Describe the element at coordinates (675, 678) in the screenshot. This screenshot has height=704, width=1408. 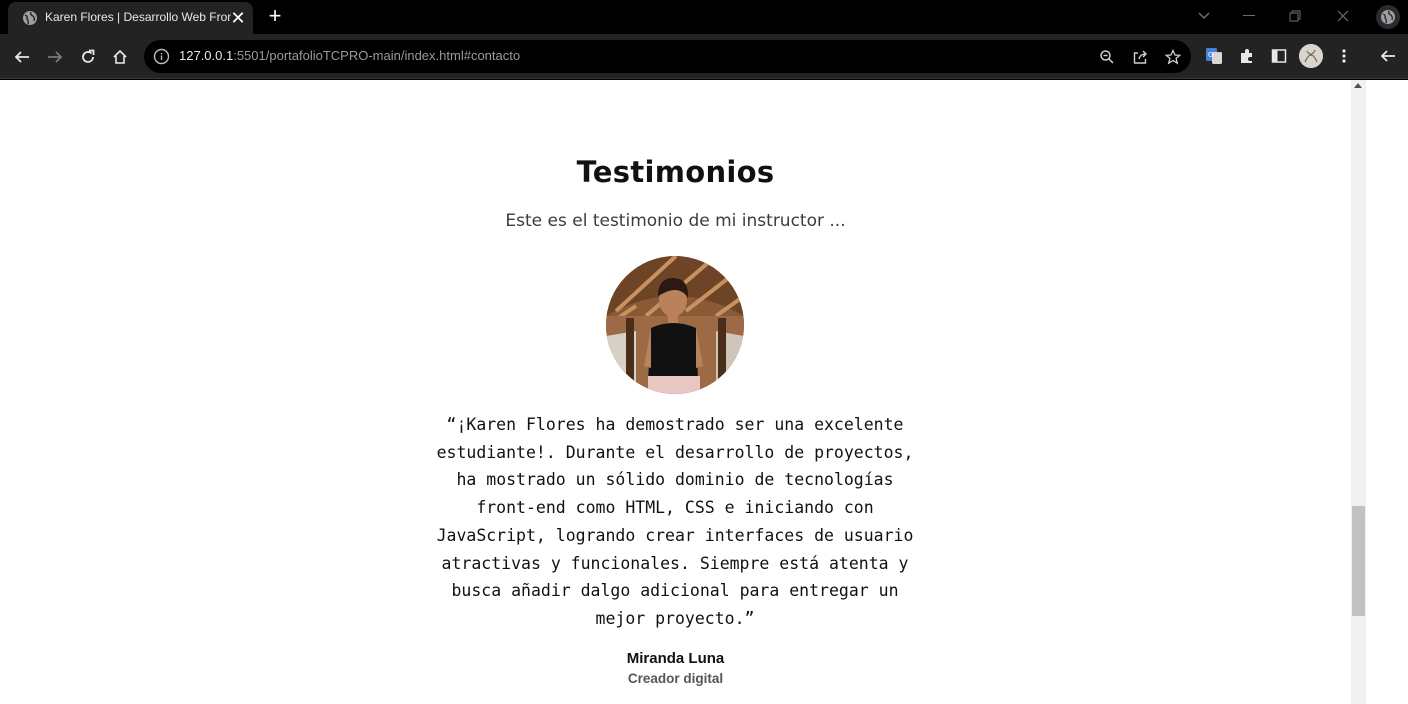
I see `testimonial-role: Creador digital` at that location.